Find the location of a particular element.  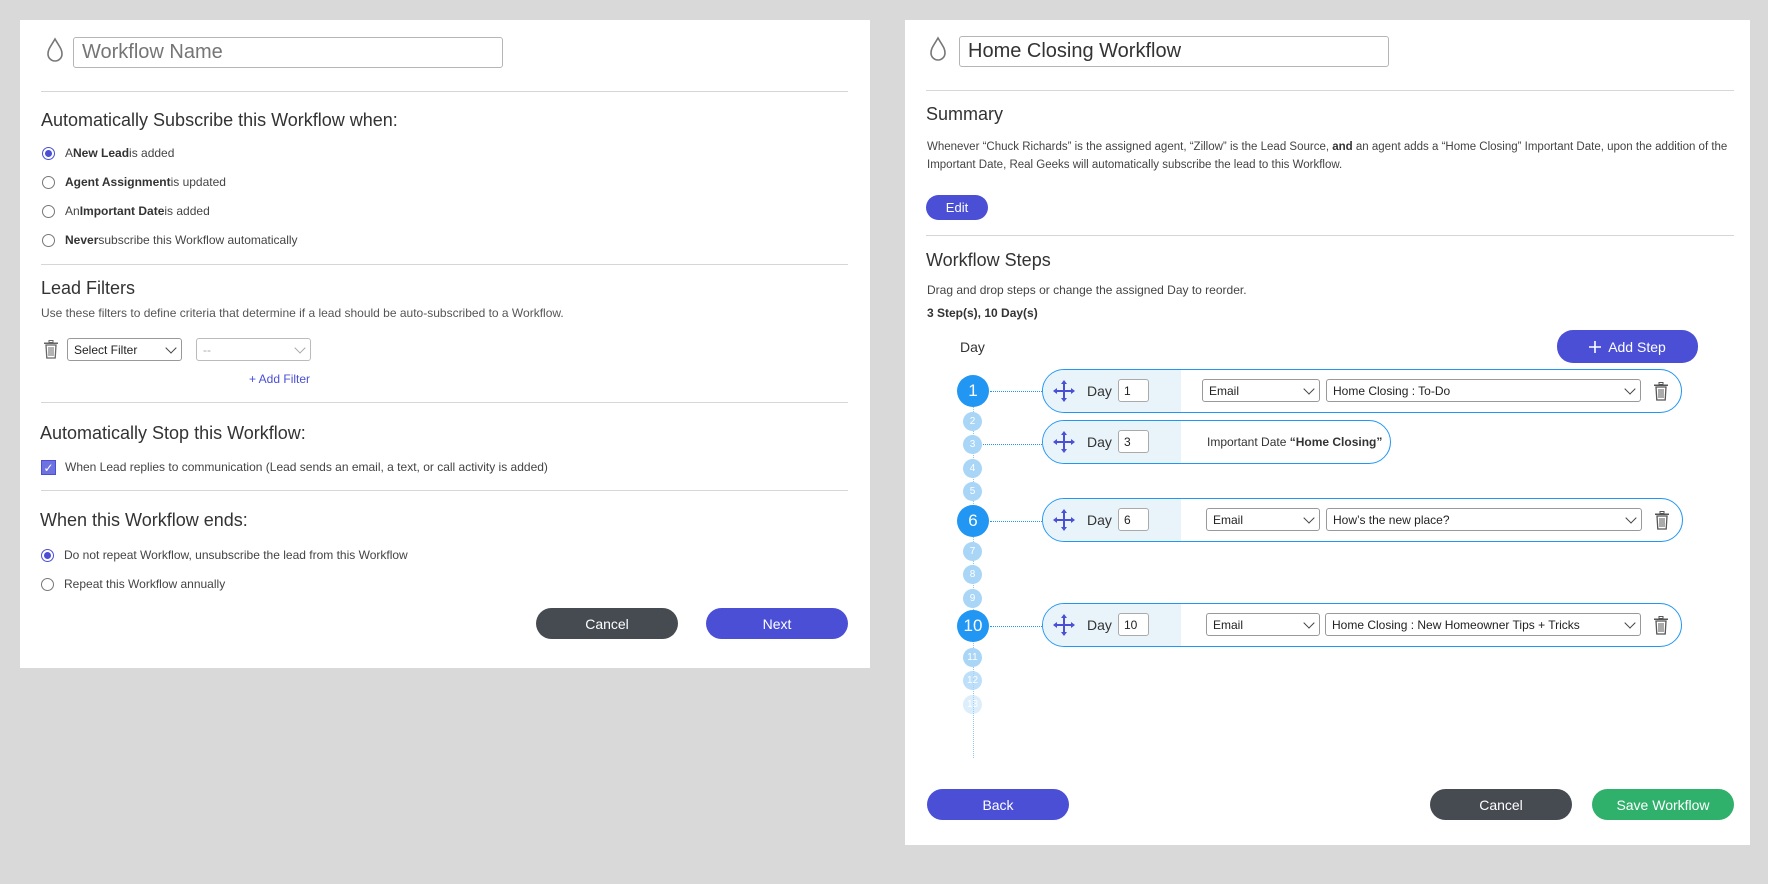

stop-checkbox: ✓ is located at coordinates (48, 467).